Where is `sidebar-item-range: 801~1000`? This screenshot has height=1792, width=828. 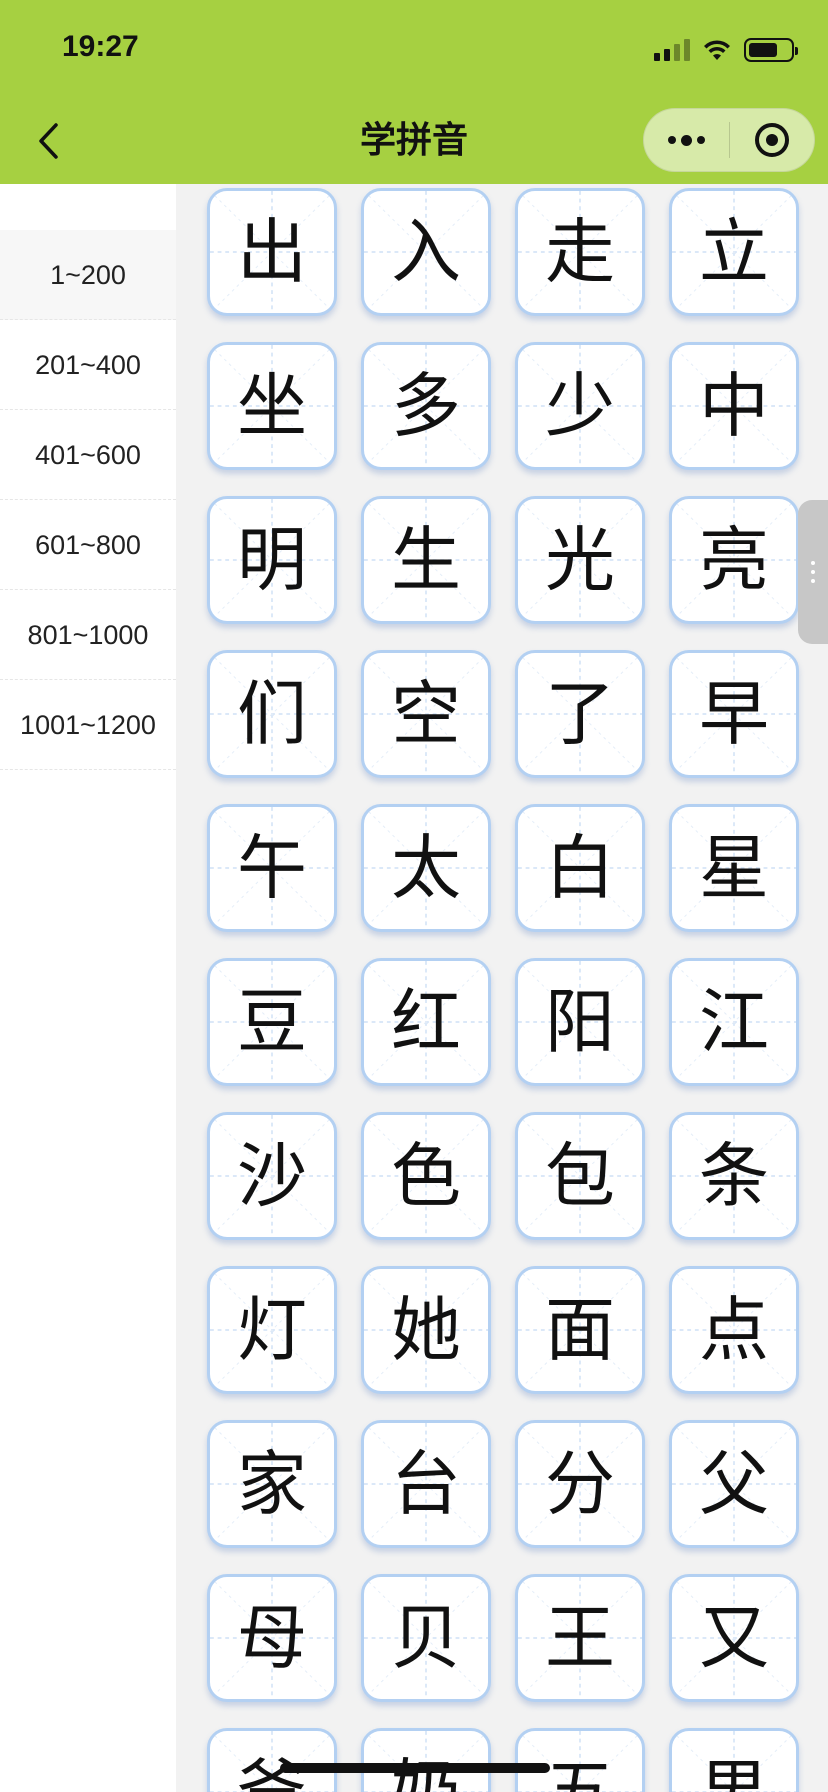 sidebar-item-range: 801~1000 is located at coordinates (88, 635).